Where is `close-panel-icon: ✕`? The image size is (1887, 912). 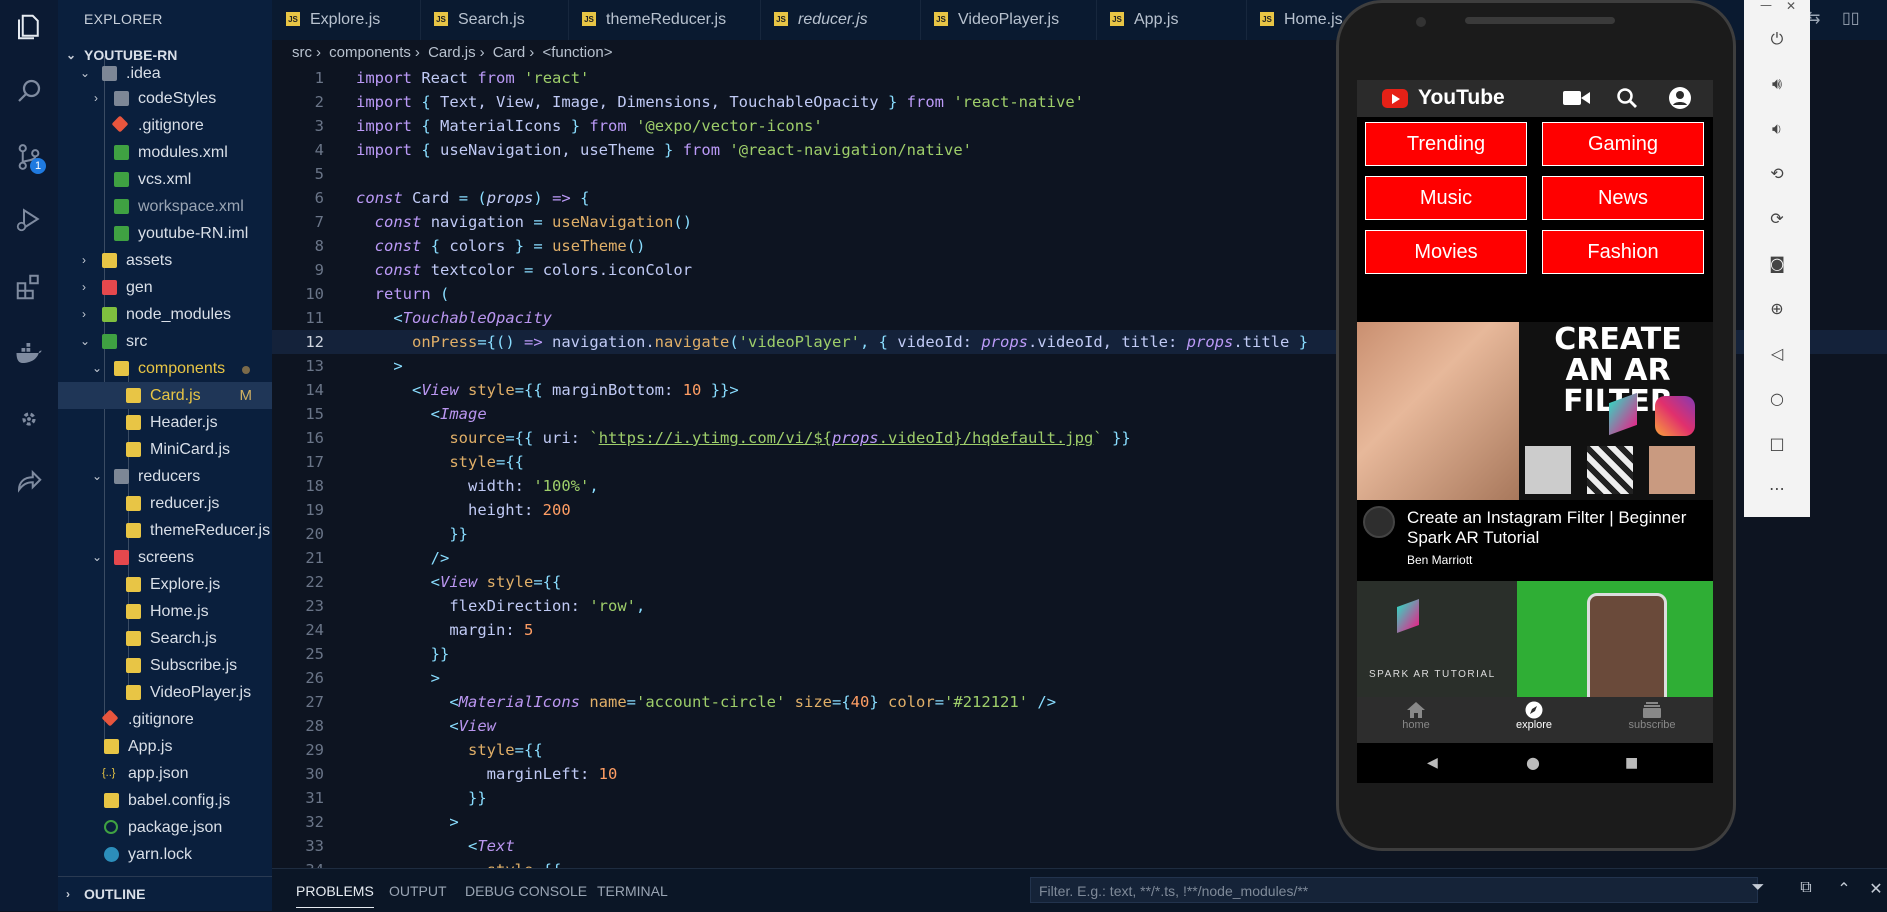
close-panel-icon: ✕ is located at coordinates (1876, 889).